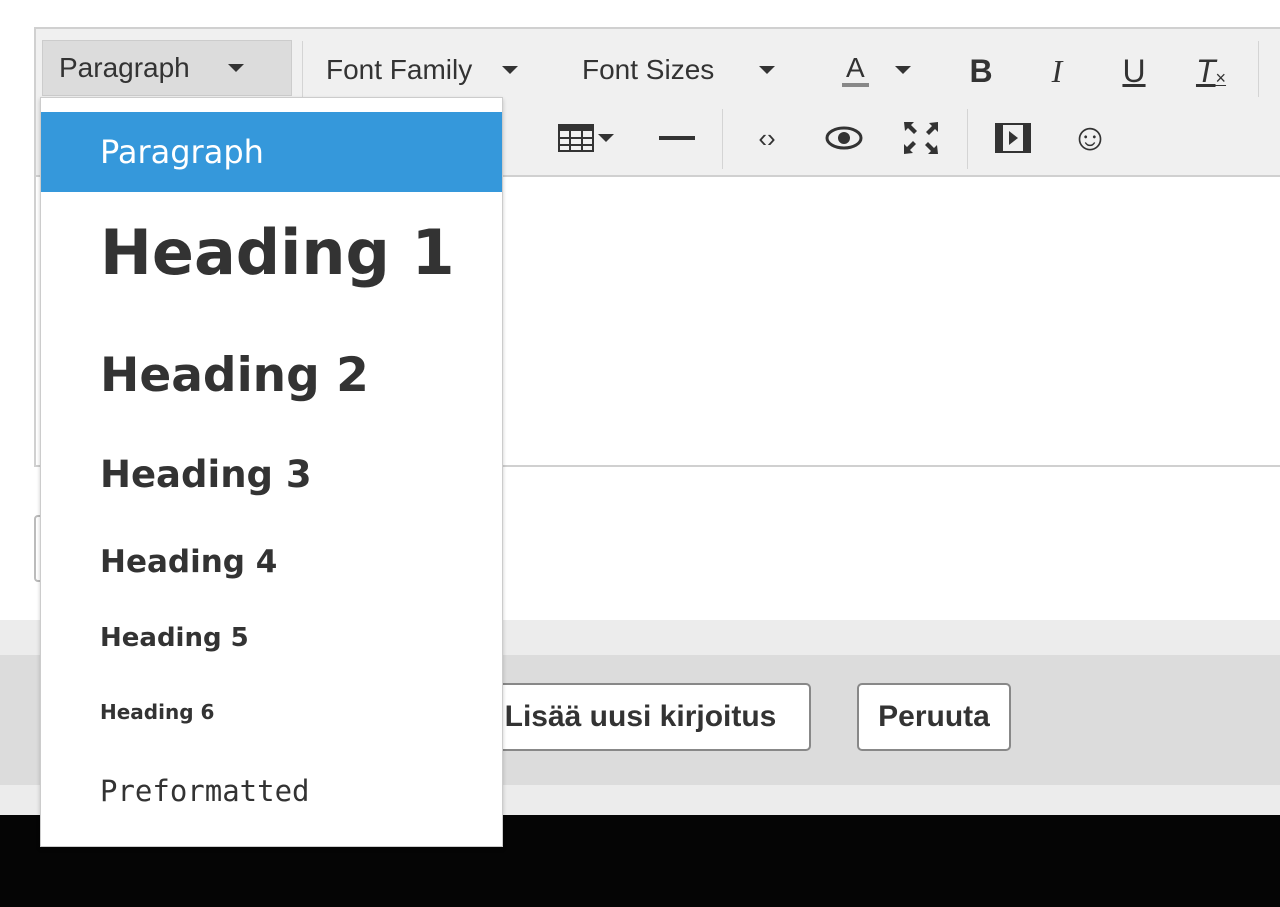  I want to click on clear-formatting-button: T ×, so click(1211, 71).